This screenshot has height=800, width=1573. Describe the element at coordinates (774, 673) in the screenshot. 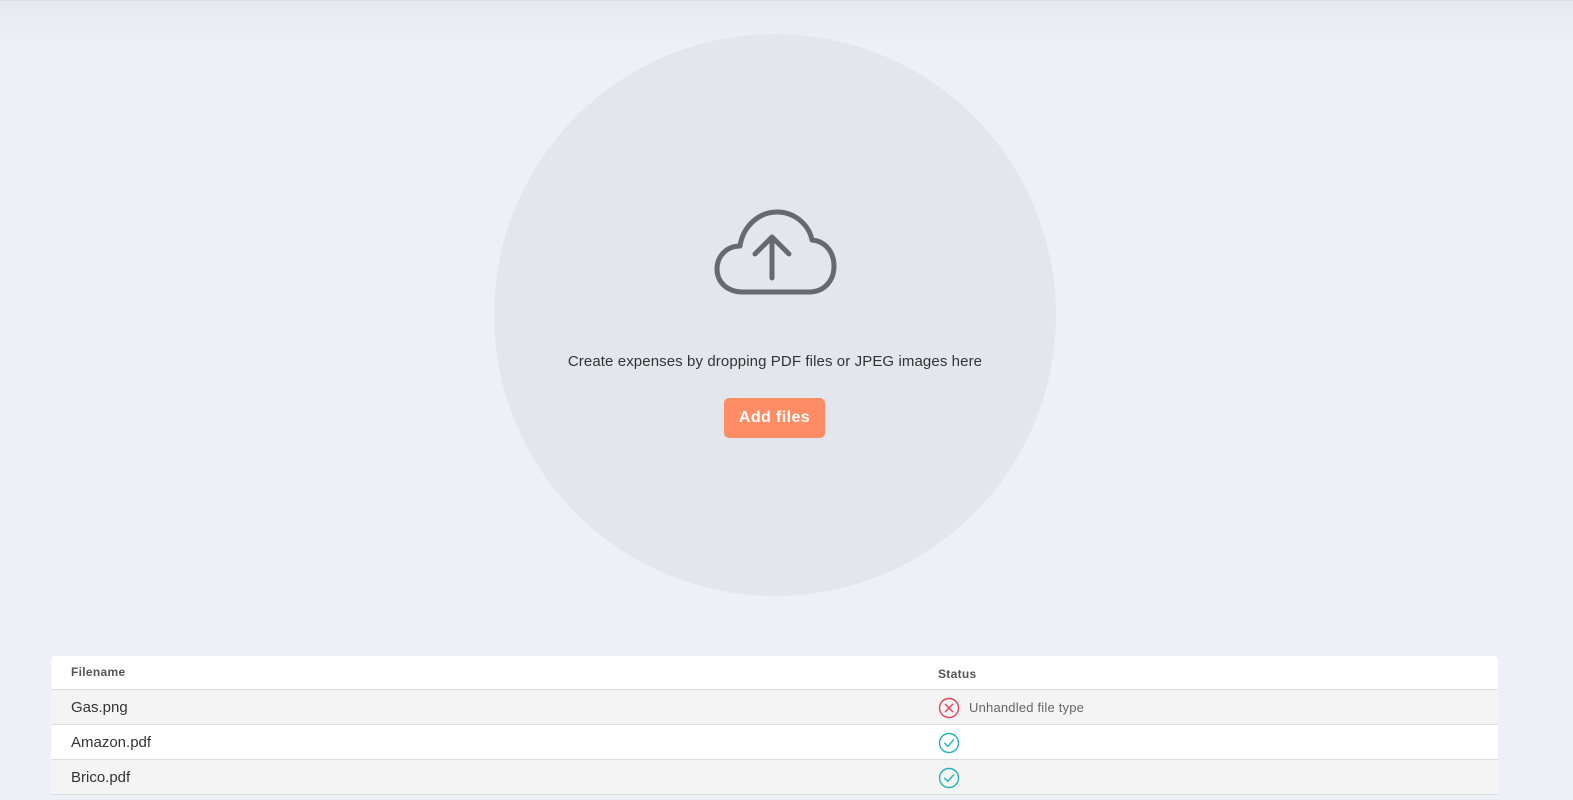

I see `table-header-row: Filename Status` at that location.